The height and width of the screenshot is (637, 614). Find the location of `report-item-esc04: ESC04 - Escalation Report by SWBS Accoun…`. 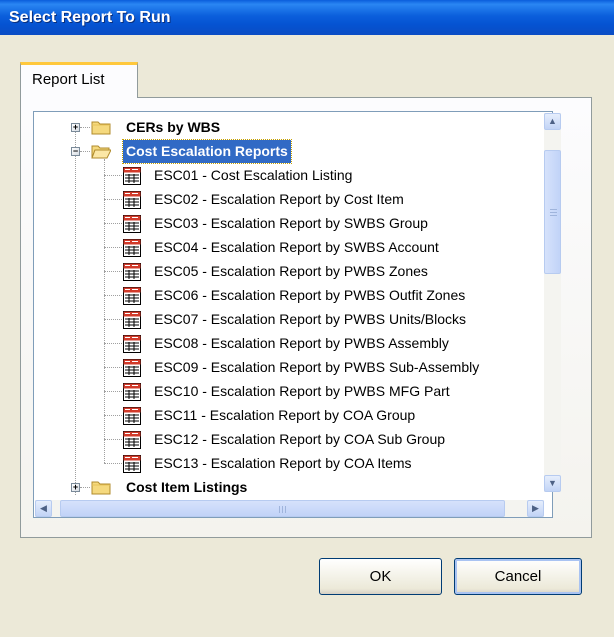

report-item-esc04: ESC04 - Escalation Report by SWBS Accoun… is located at coordinates (284, 247).